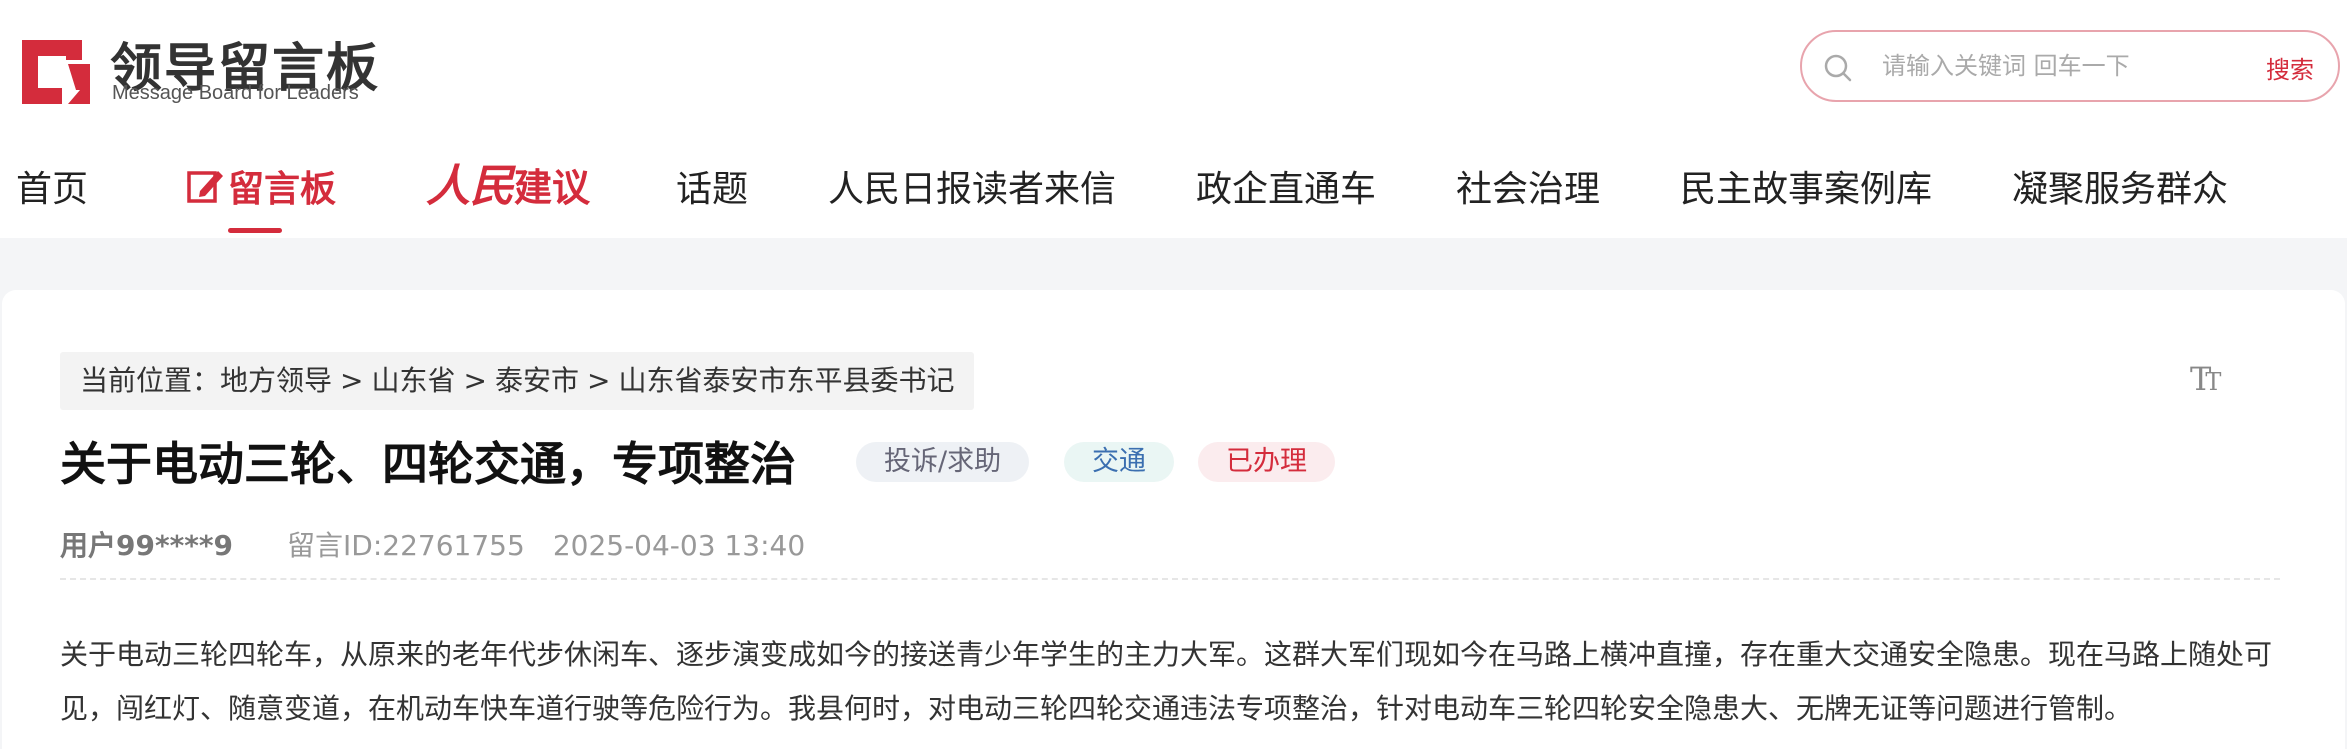 This screenshot has height=749, width=2347. Describe the element at coordinates (470, 186) in the screenshot. I see `nav-item-people-suggestion-label-a: 人民` at that location.